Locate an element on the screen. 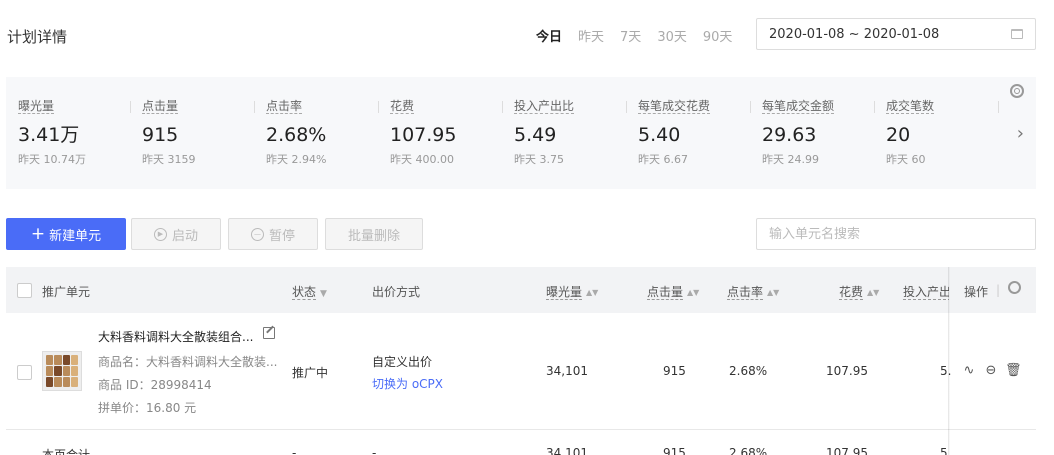  start-label: 启动 is located at coordinates (184, 236).